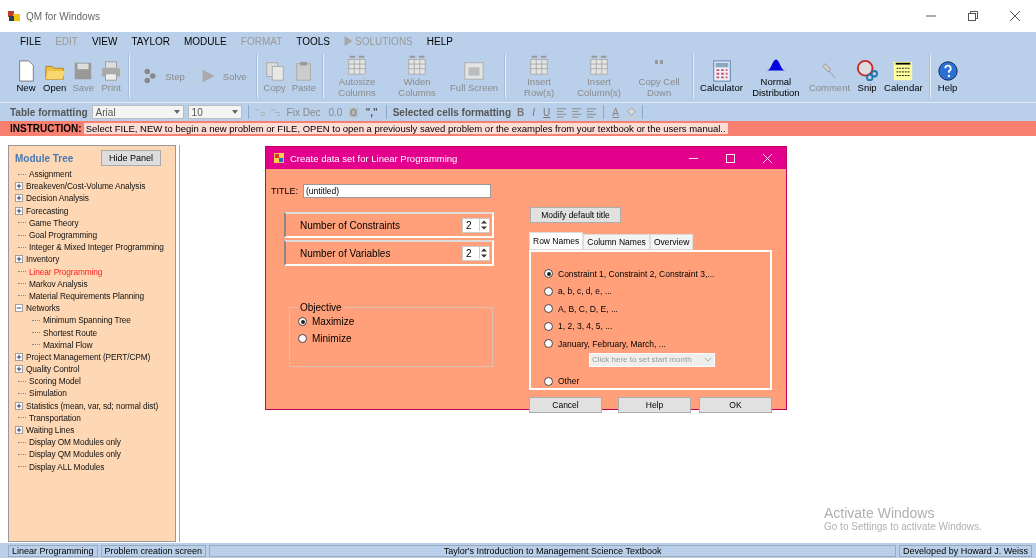 The height and width of the screenshot is (558, 1036). I want to click on radio-label: Maximize, so click(333, 321).